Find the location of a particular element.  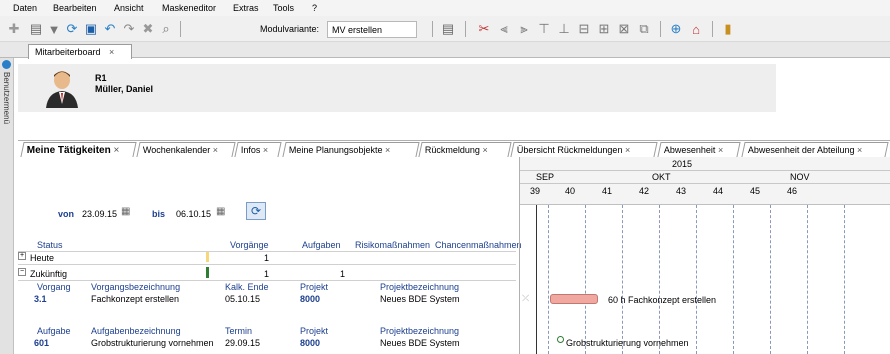

header-status: Status is located at coordinates (50, 245).